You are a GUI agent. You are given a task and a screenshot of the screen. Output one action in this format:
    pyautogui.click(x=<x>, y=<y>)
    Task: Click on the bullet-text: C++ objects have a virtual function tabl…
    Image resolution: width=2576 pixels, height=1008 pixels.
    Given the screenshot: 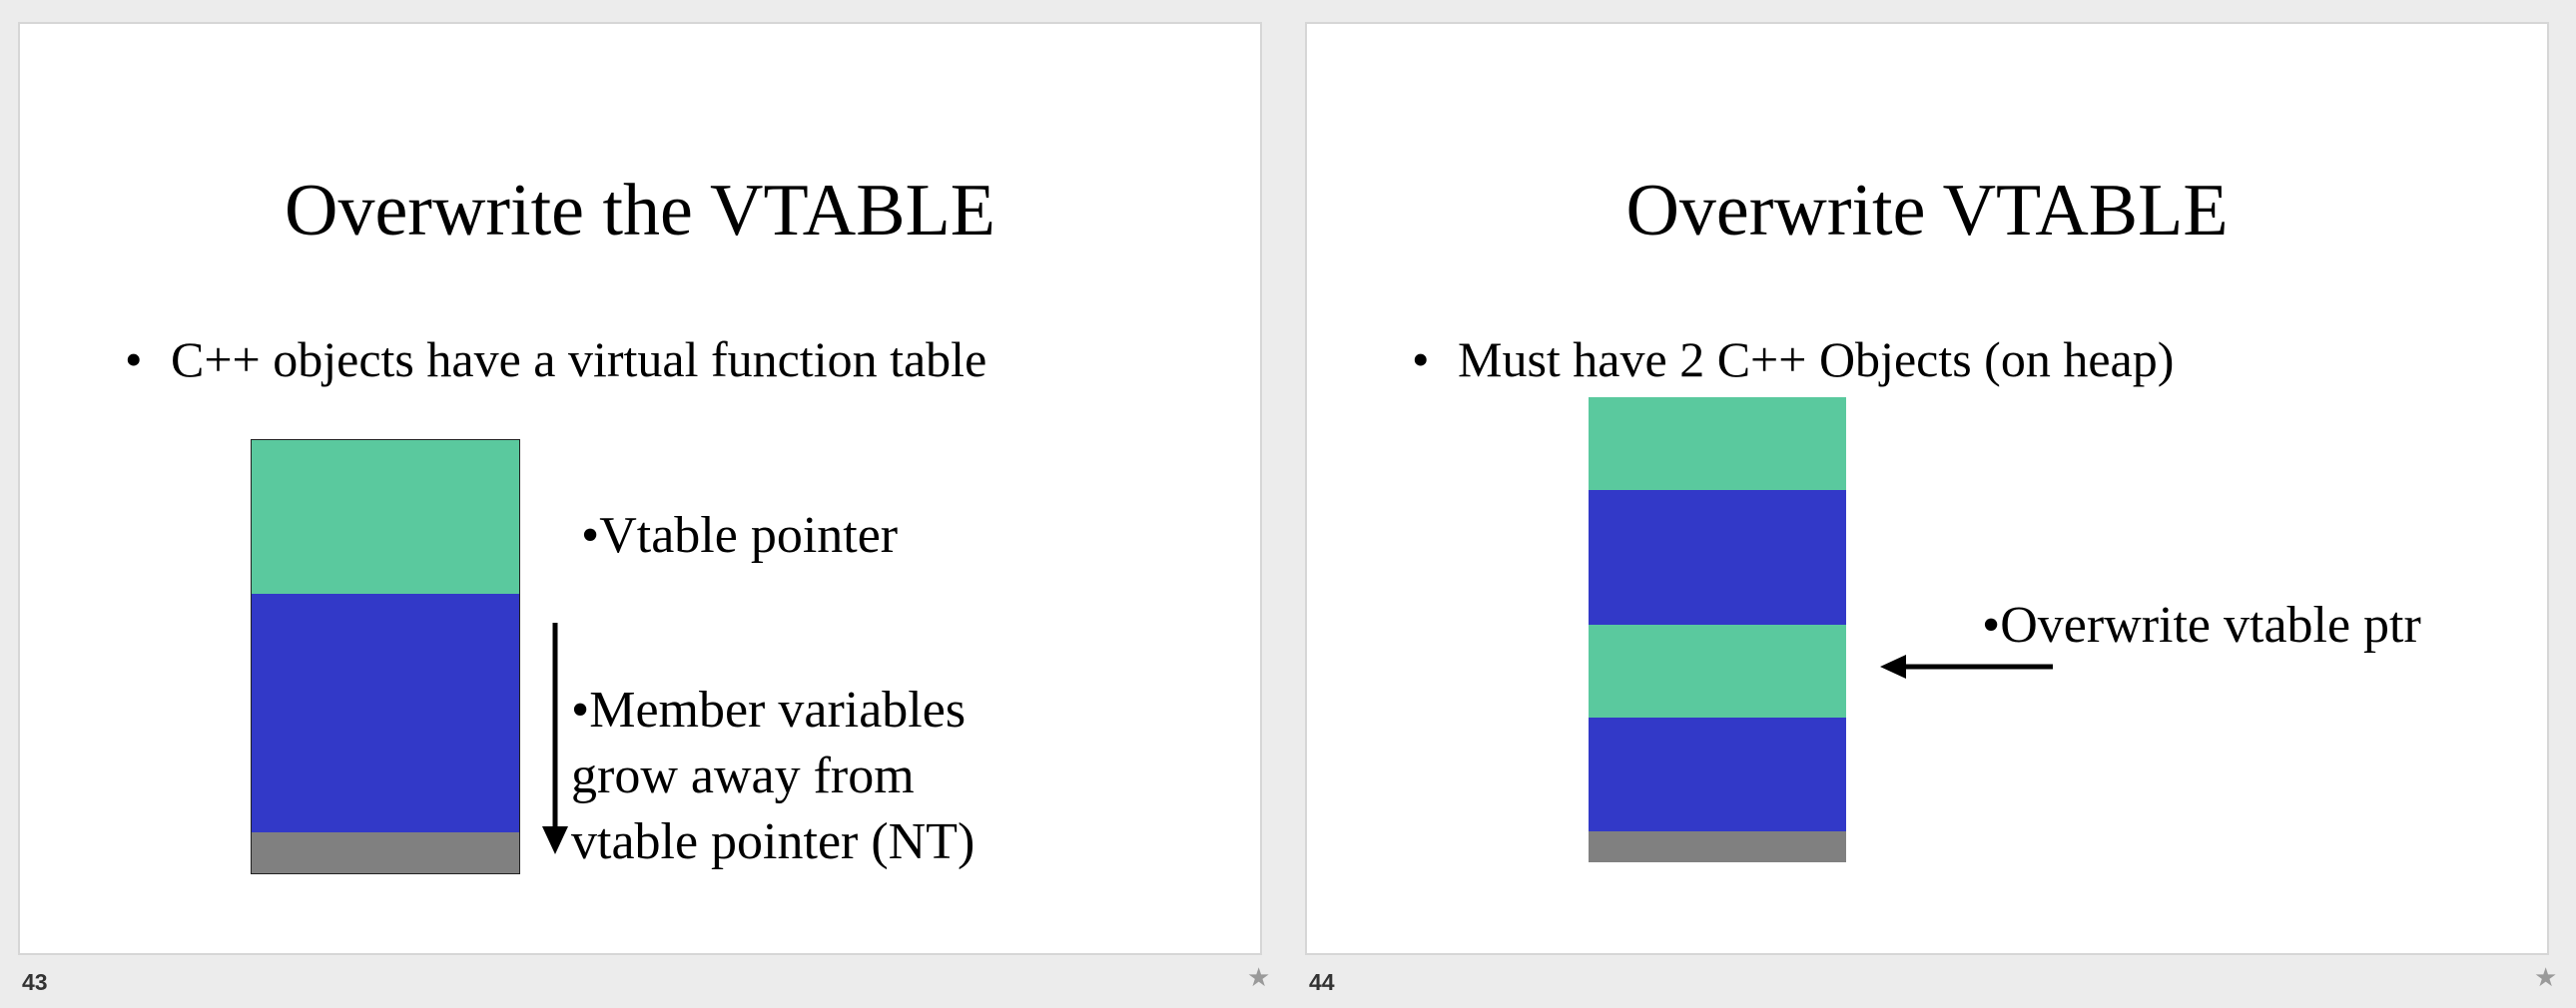 What is the action you would take?
    pyautogui.click(x=579, y=359)
    